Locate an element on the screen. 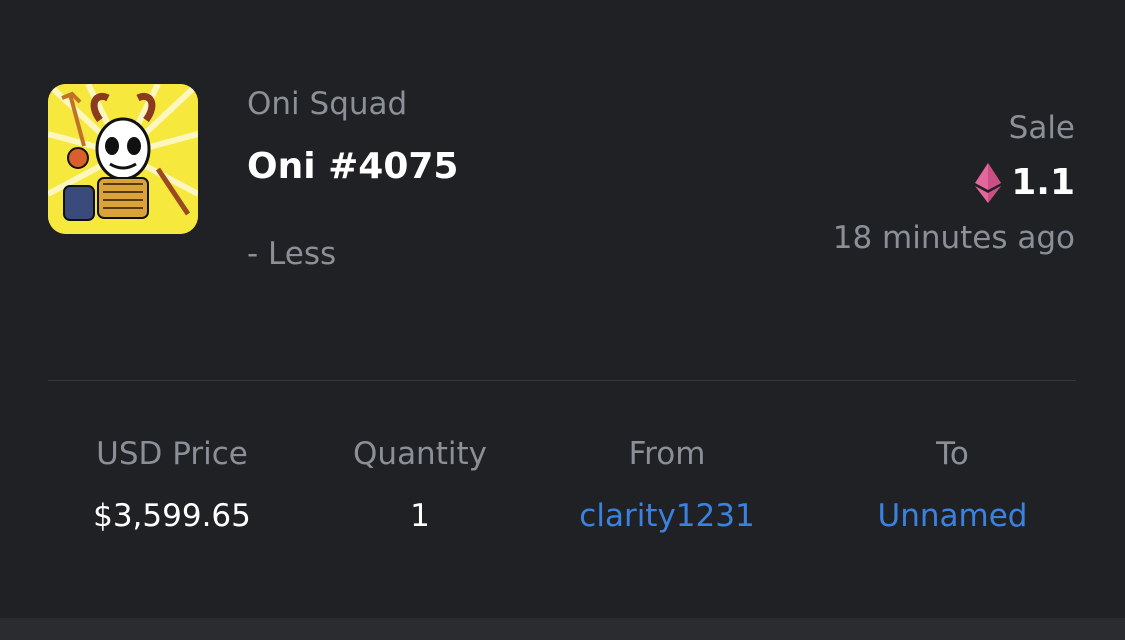  collection-name: Oni Squad is located at coordinates (327, 104).